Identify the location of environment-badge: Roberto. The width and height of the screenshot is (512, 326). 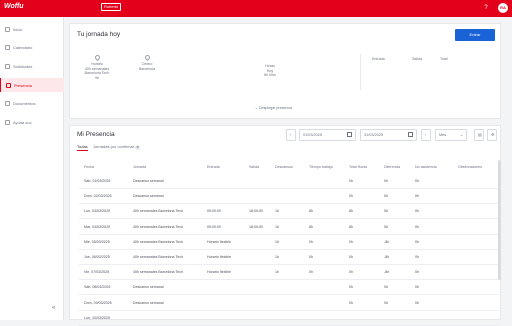
(111, 7).